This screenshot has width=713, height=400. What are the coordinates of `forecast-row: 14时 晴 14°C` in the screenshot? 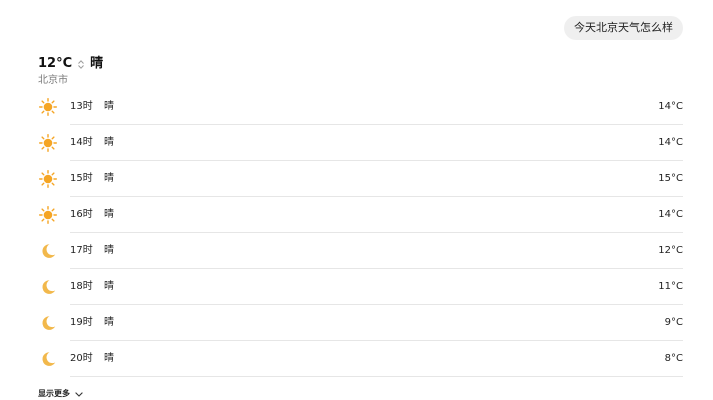 It's located at (360, 143).